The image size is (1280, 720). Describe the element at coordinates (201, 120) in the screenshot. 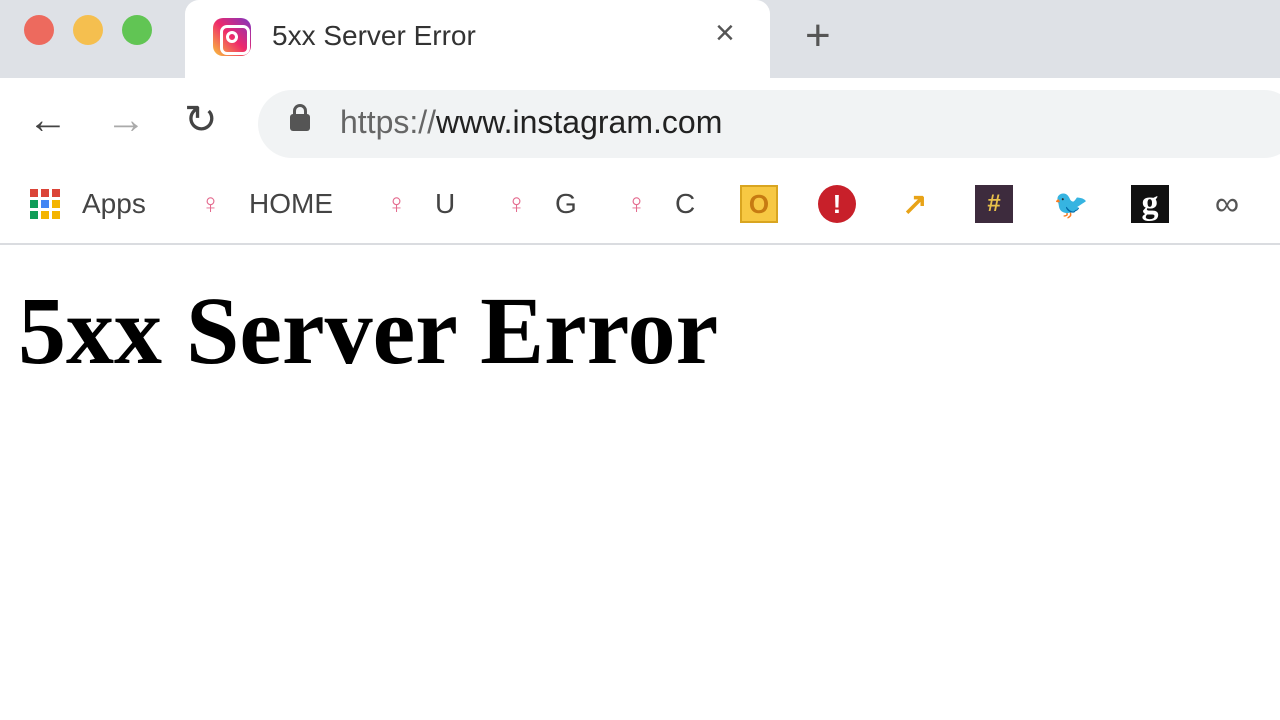

I see `reload-button: ↻` at that location.